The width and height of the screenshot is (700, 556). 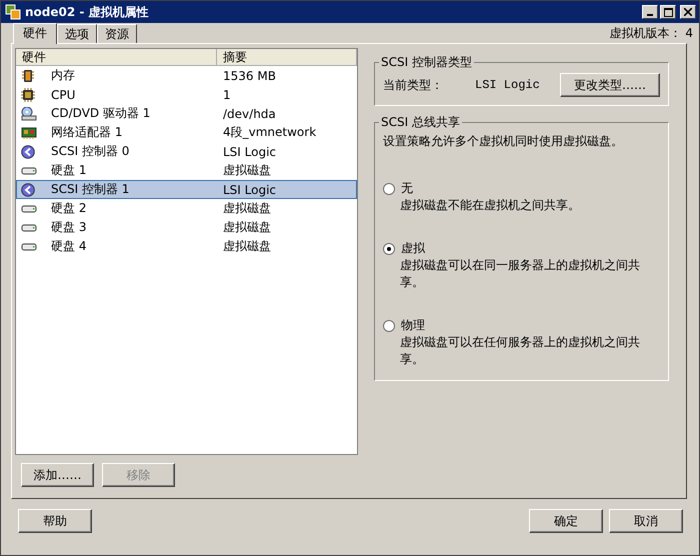 I want to click on hardware-row: SCSI 控制器 1 LSI Logic, so click(x=186, y=189).